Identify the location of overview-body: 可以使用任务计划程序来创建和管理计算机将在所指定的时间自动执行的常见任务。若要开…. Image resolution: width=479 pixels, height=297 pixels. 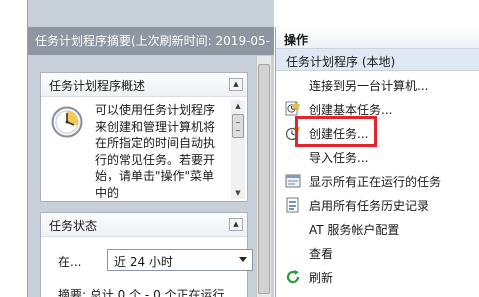
(144, 149).